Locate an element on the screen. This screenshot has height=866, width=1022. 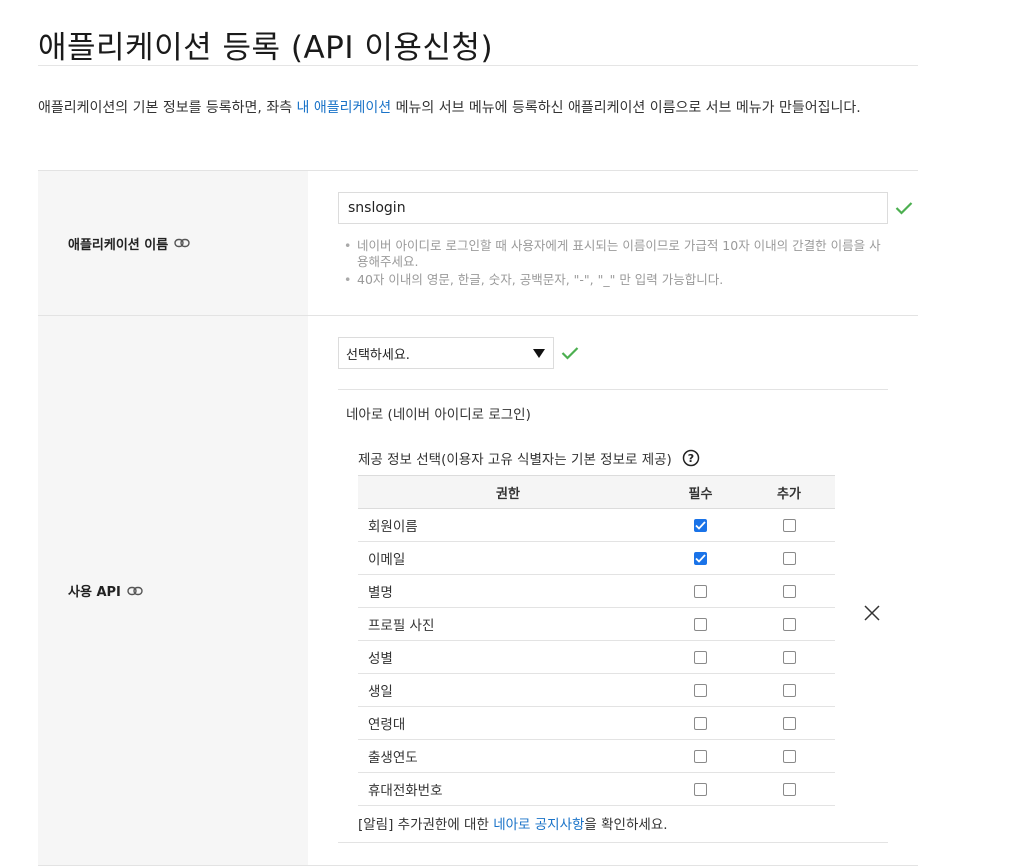
close-icon is located at coordinates (872, 613).